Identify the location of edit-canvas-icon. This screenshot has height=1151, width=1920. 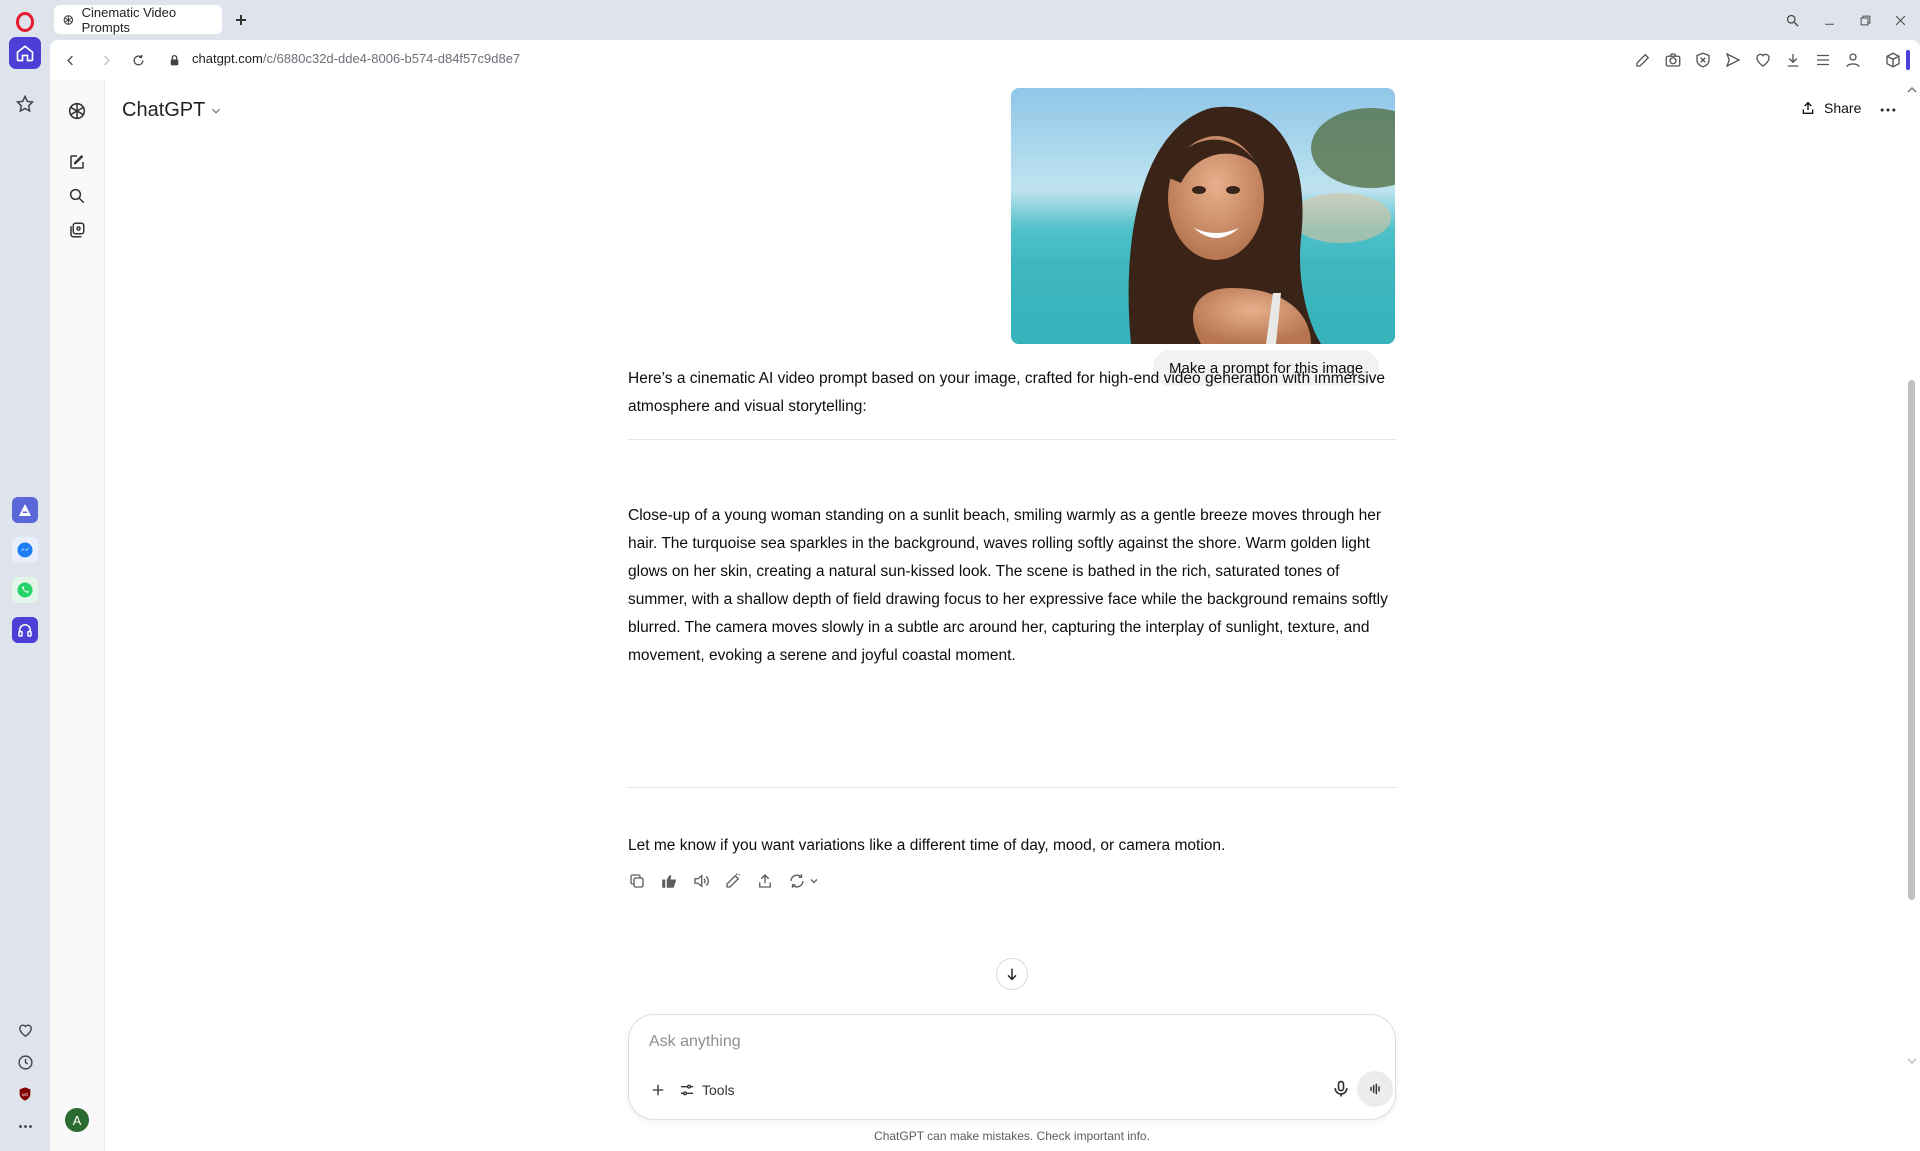
(733, 881).